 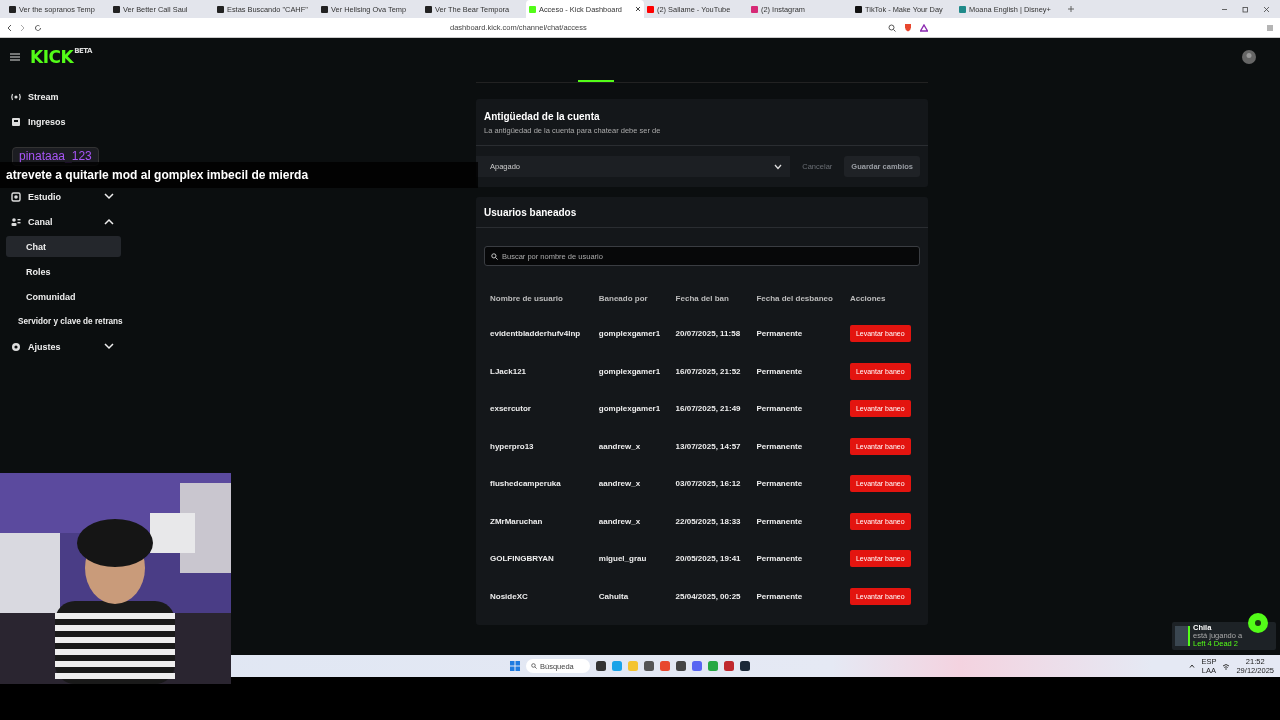 What do you see at coordinates (708, 521) in the screenshot?
I see `table-cell: 22/05/2025, 18:33` at bounding box center [708, 521].